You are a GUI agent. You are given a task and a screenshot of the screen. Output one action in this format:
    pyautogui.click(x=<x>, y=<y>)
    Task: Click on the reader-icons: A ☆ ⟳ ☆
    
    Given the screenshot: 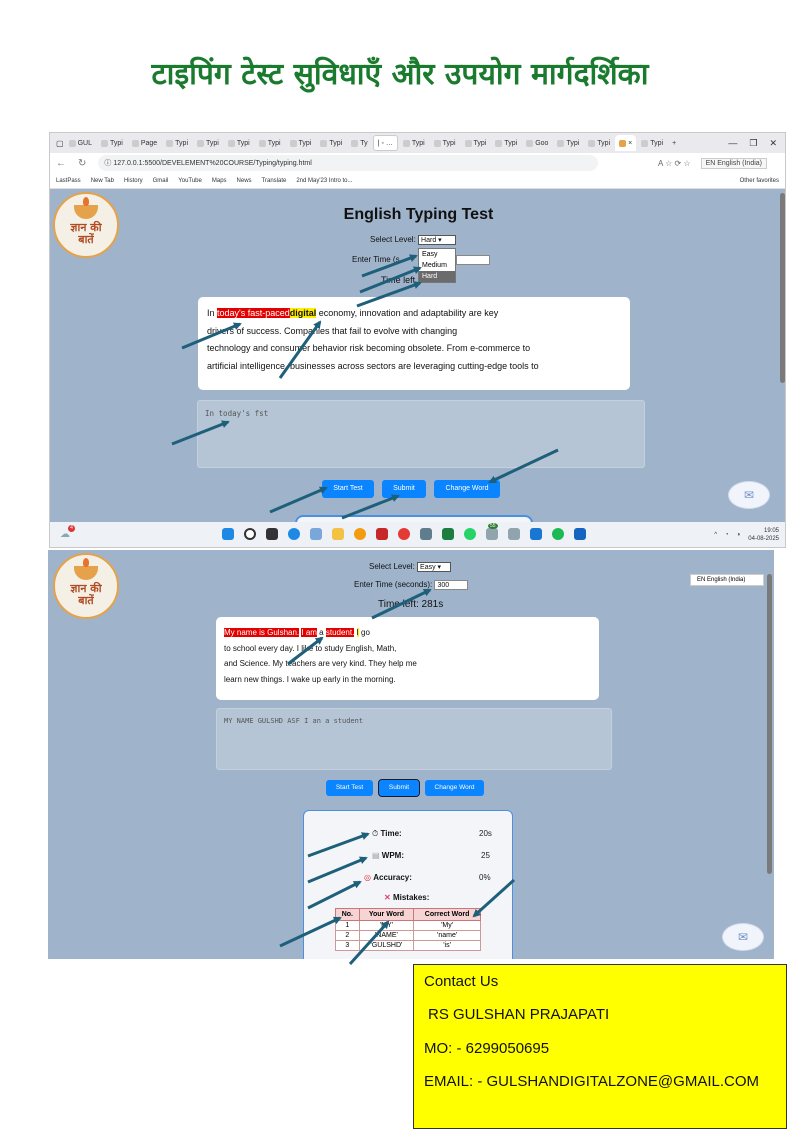 What is the action you would take?
    pyautogui.click(x=674, y=163)
    